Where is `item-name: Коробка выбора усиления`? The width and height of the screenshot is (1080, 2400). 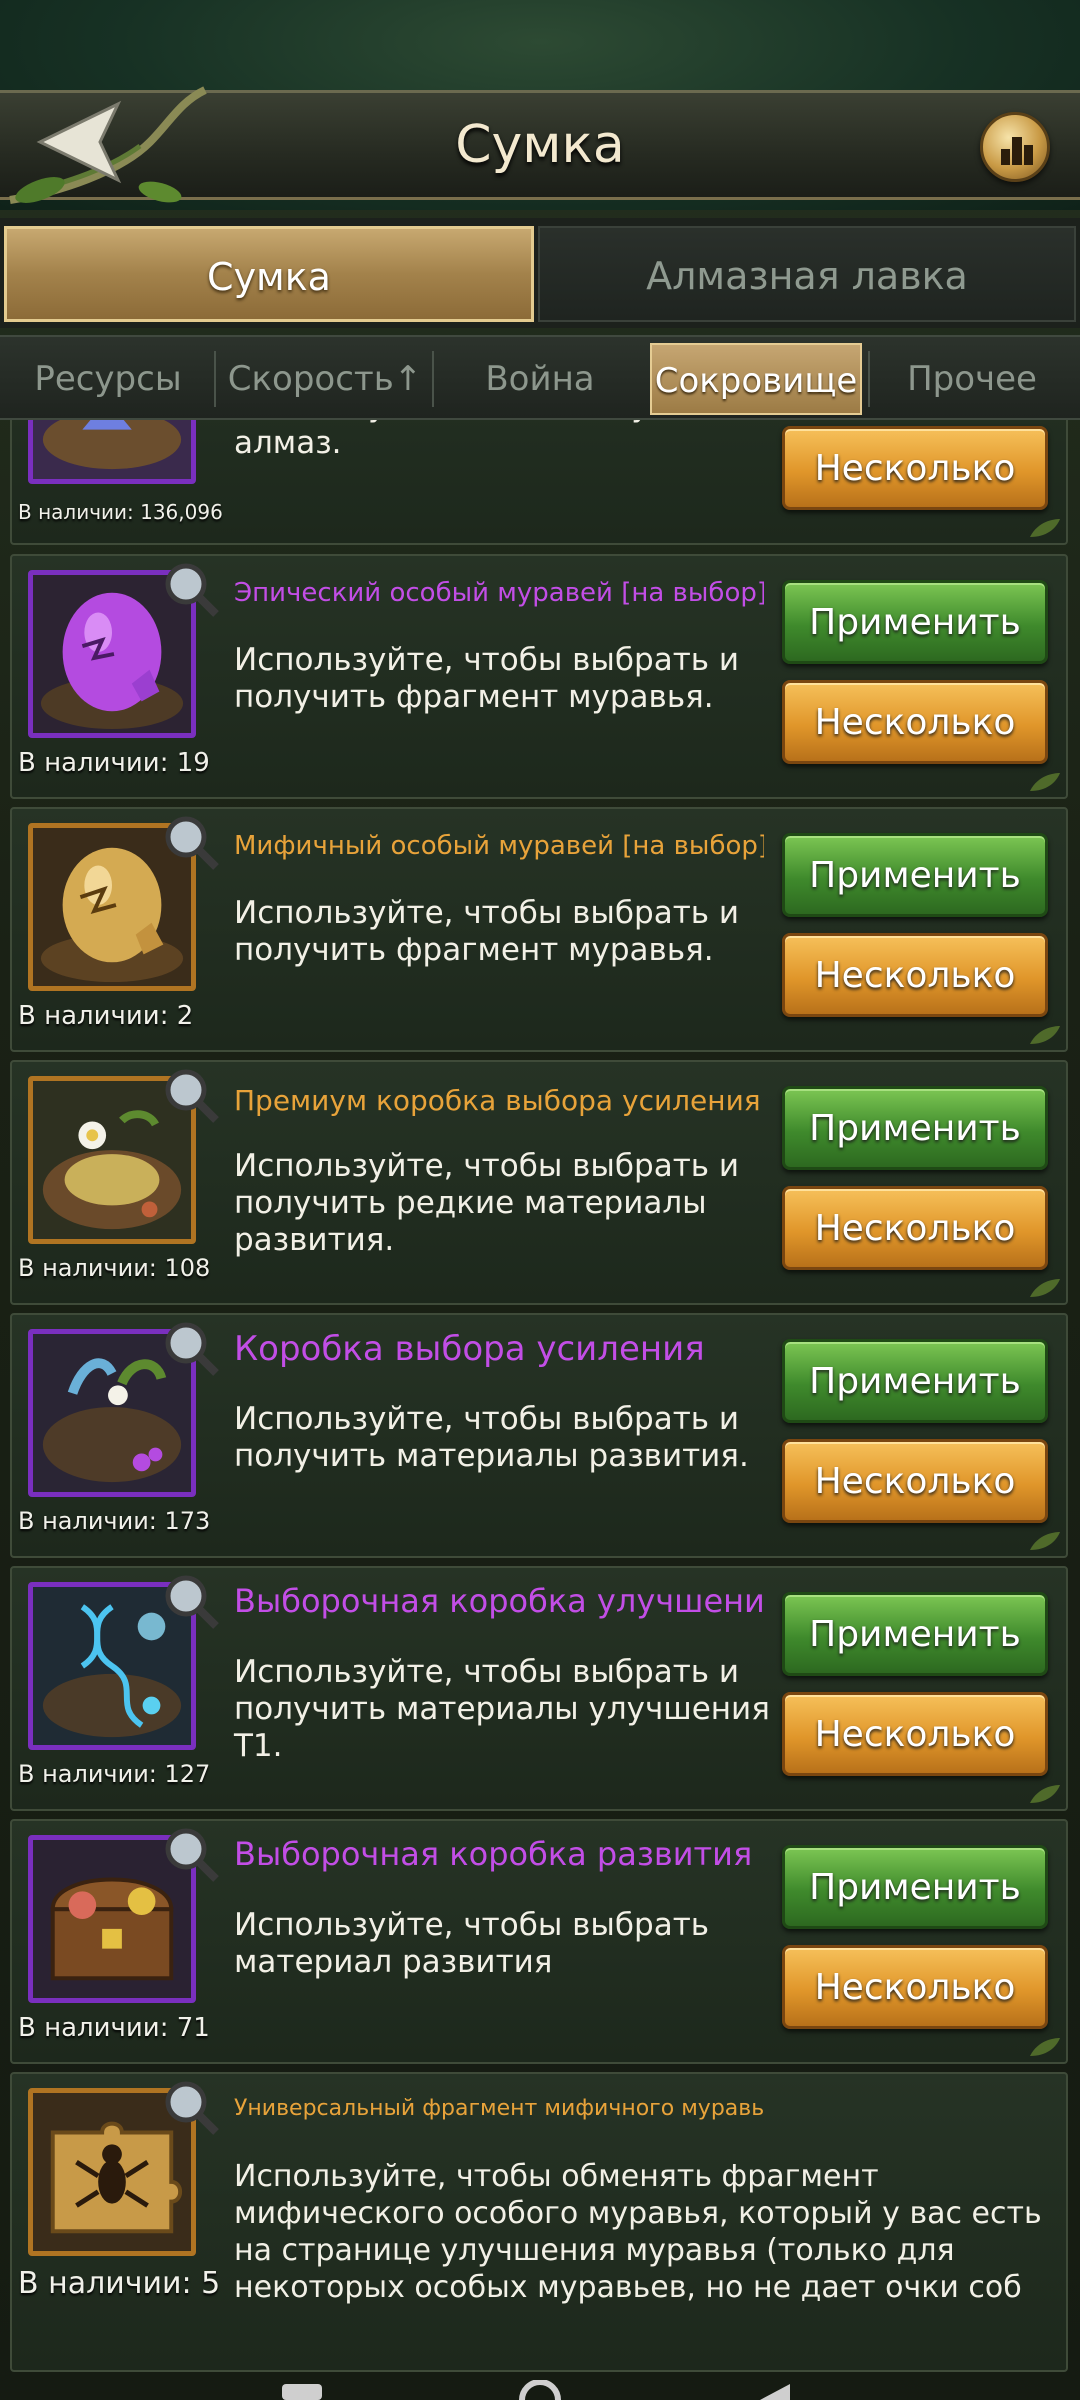
item-name: Коробка выбора усиления is located at coordinates (469, 1349).